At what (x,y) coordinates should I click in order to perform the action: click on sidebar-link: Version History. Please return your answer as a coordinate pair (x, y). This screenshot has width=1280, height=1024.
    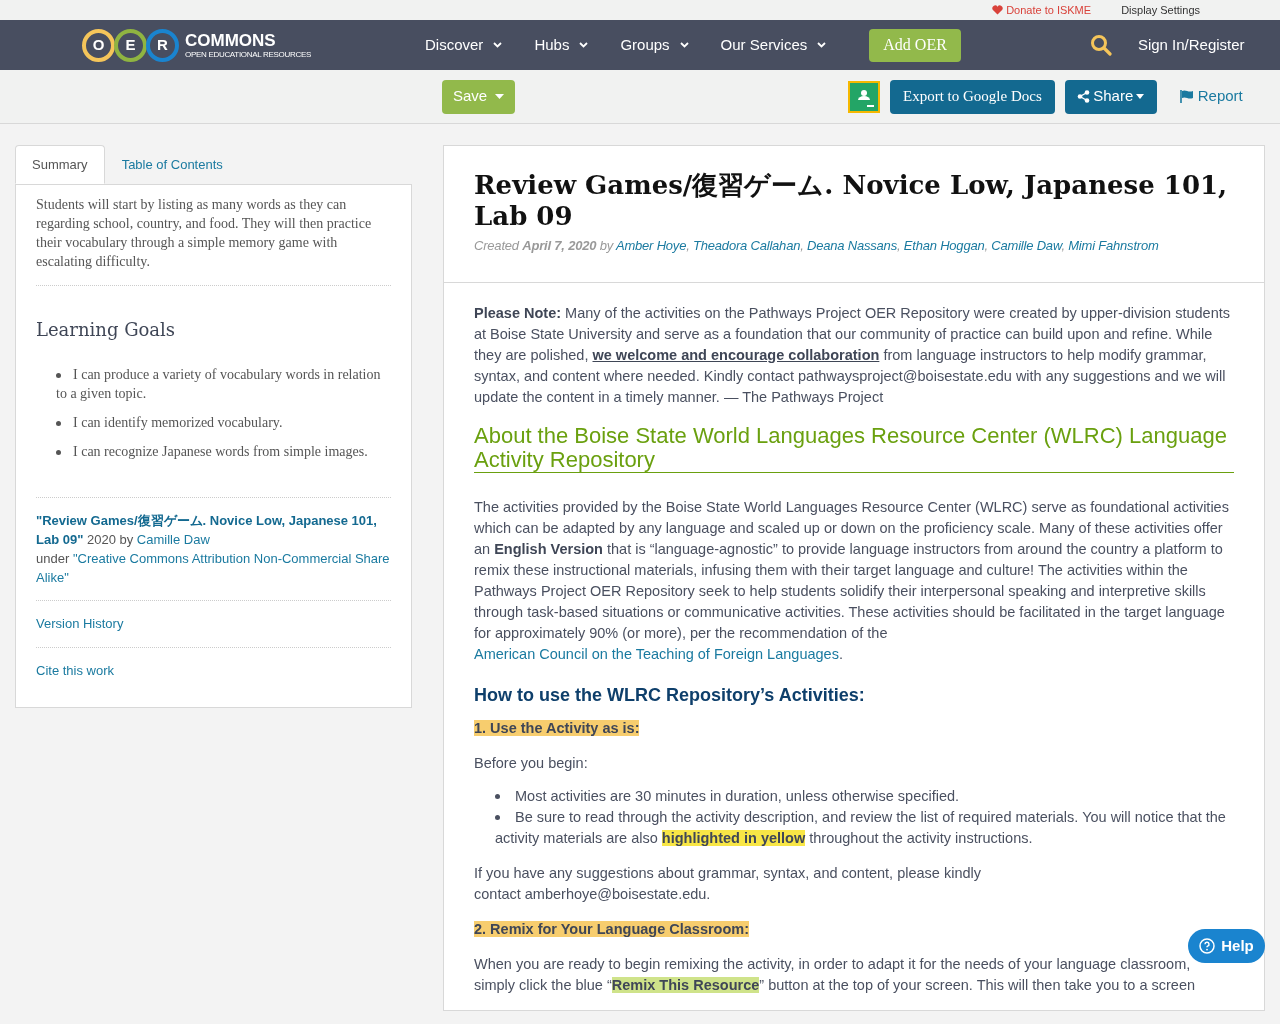
    Looking at the image, I should click on (80, 623).